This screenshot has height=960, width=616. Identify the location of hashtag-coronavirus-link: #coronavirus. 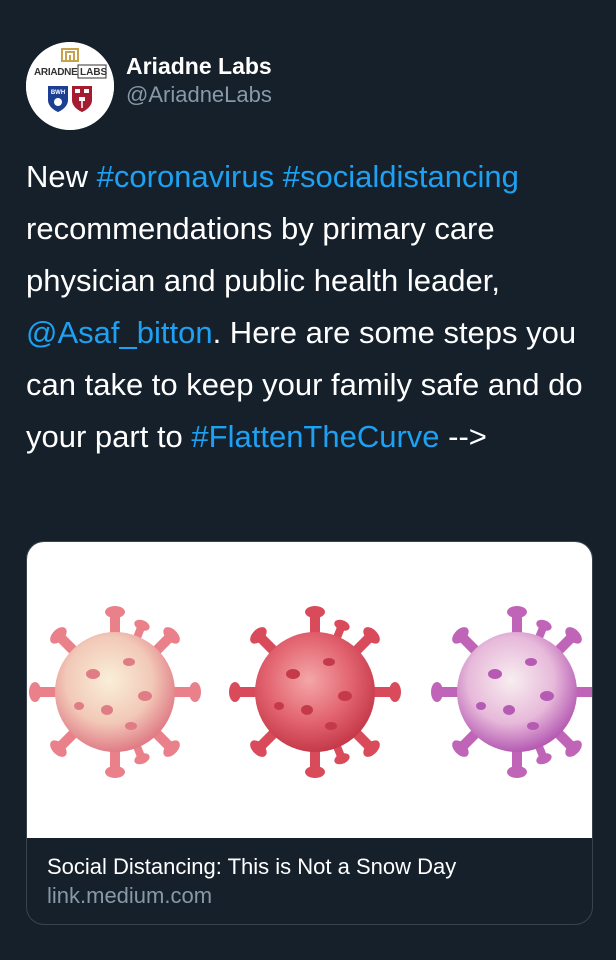
(185, 176).